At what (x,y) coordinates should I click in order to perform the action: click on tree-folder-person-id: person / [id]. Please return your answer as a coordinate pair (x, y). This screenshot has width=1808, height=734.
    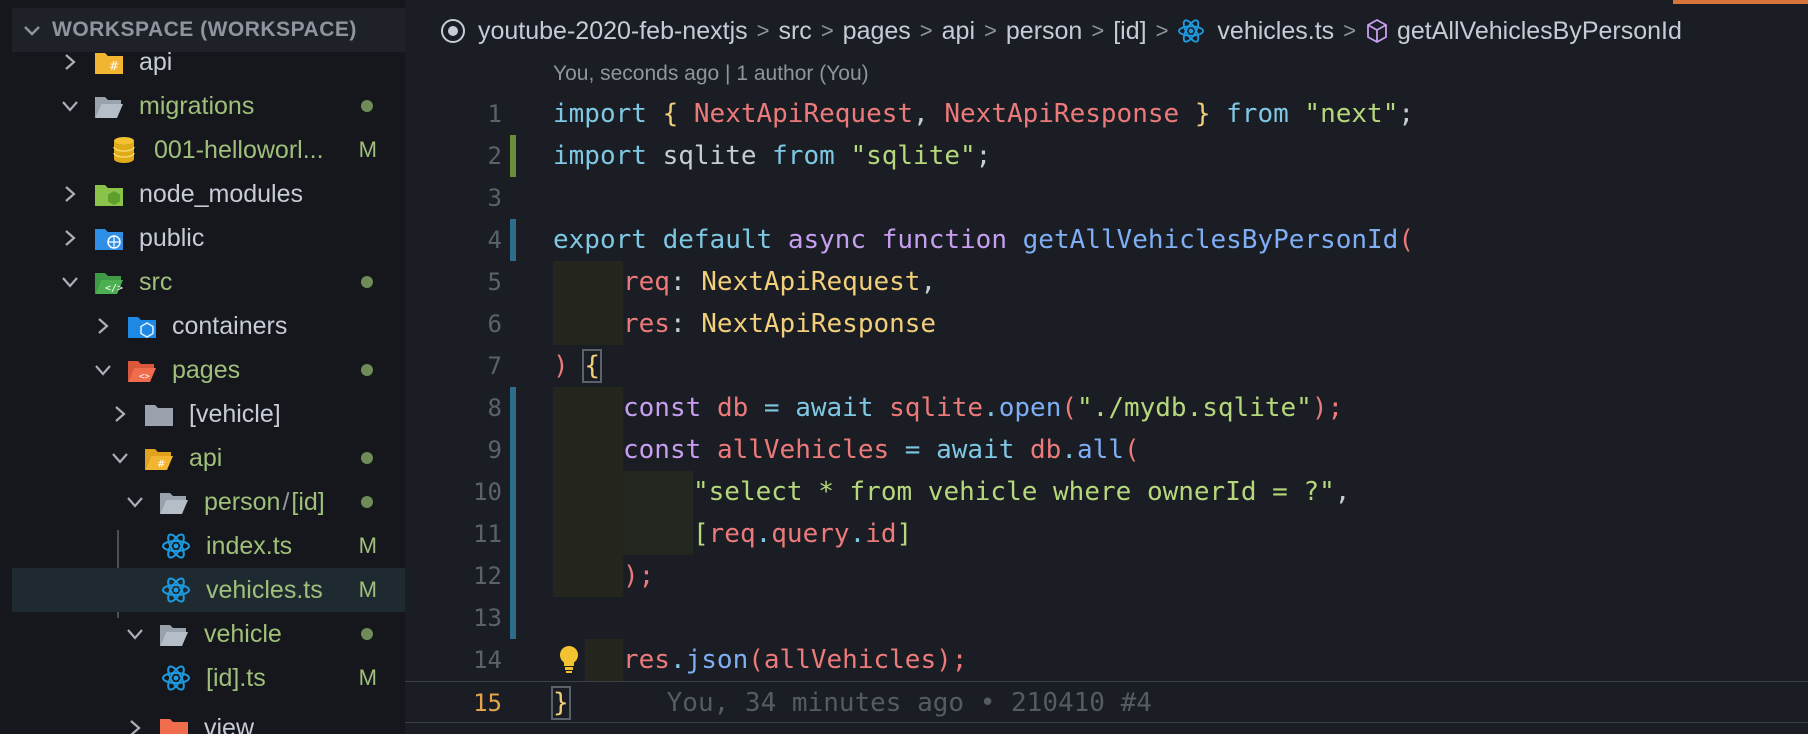
    Looking at the image, I should click on (208, 502).